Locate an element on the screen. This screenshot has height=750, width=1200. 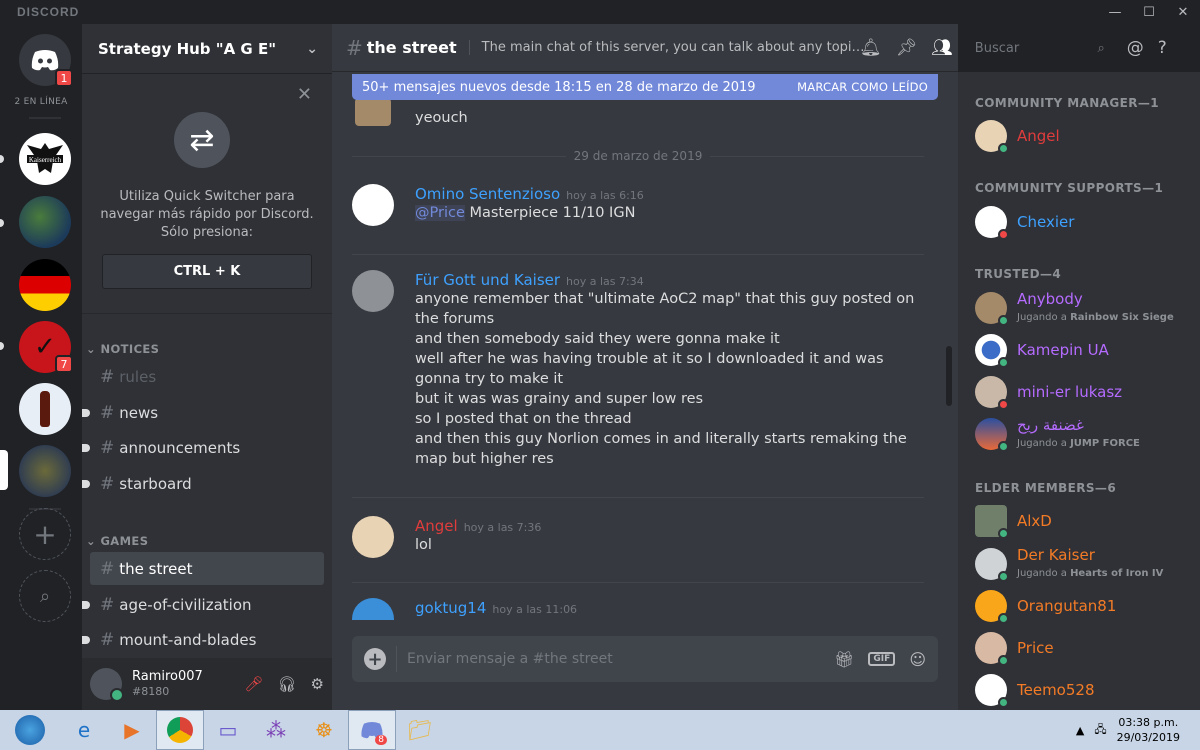
member-item: Kamepin UA is located at coordinates (1085, 350).